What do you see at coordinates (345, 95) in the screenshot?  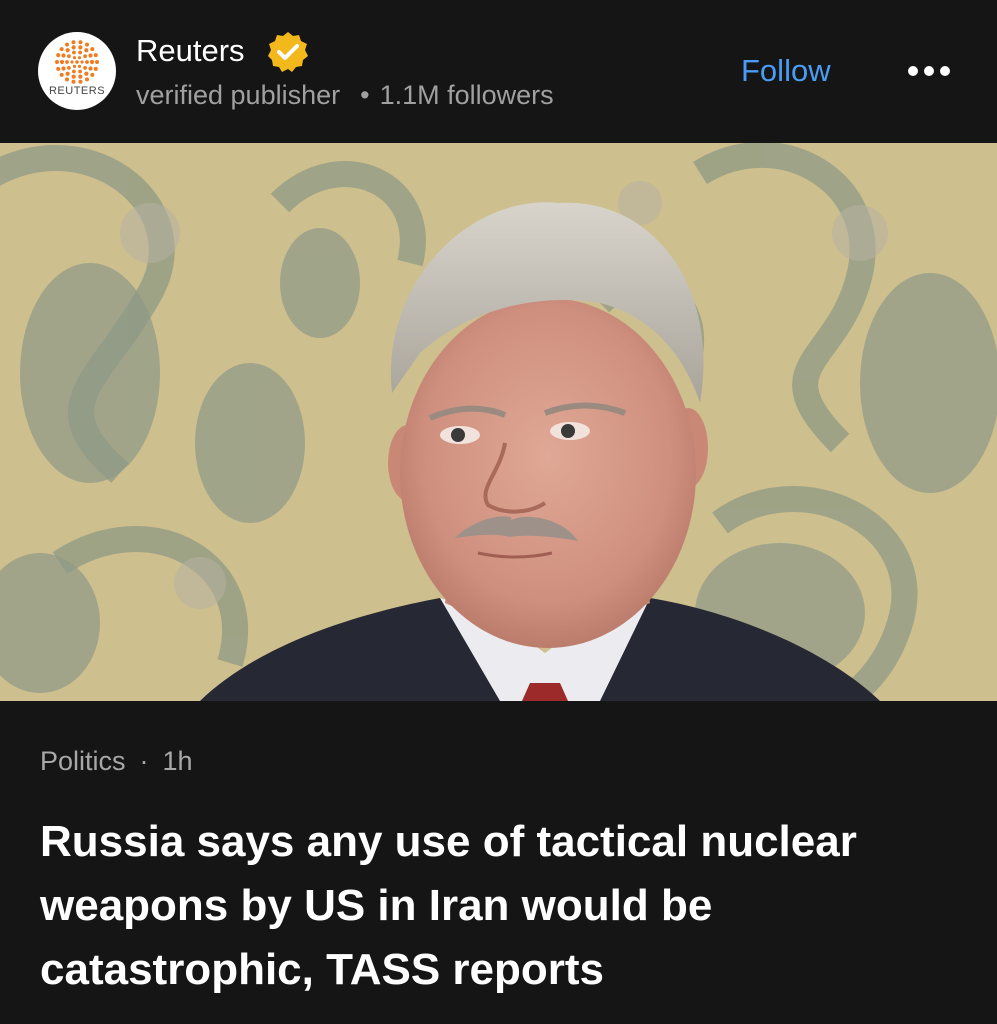 I see `publisher-meta: verified publisher • 1.1M followers` at bounding box center [345, 95].